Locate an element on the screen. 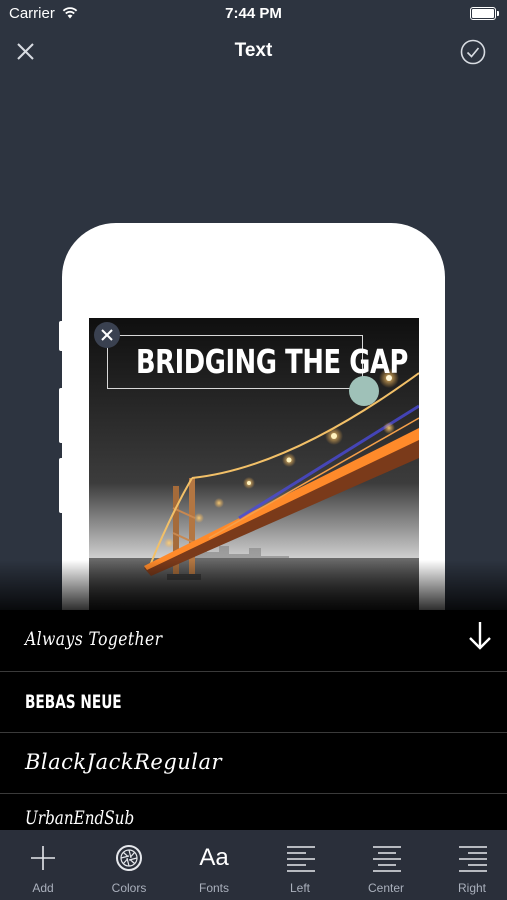  resize-handle is located at coordinates (364, 391).